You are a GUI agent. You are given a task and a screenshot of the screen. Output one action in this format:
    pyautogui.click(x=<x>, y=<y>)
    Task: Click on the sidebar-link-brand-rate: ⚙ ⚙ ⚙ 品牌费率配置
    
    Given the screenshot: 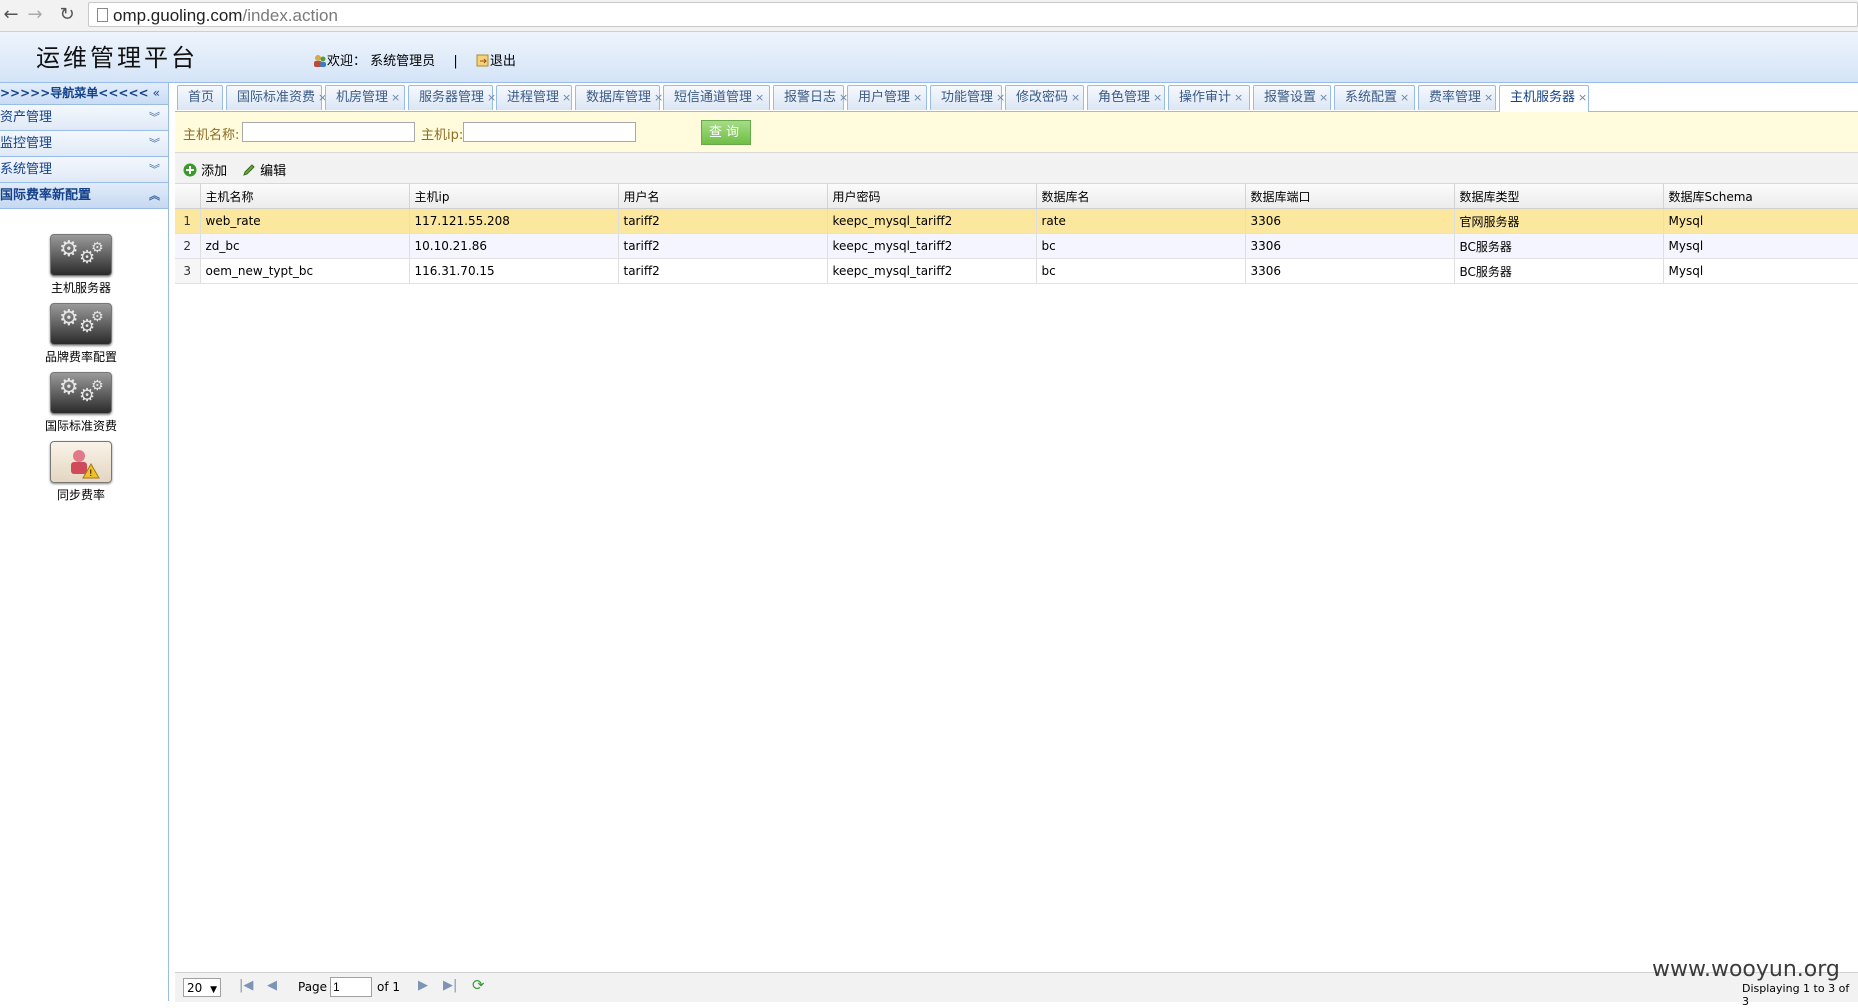 What is the action you would take?
    pyautogui.click(x=81, y=334)
    